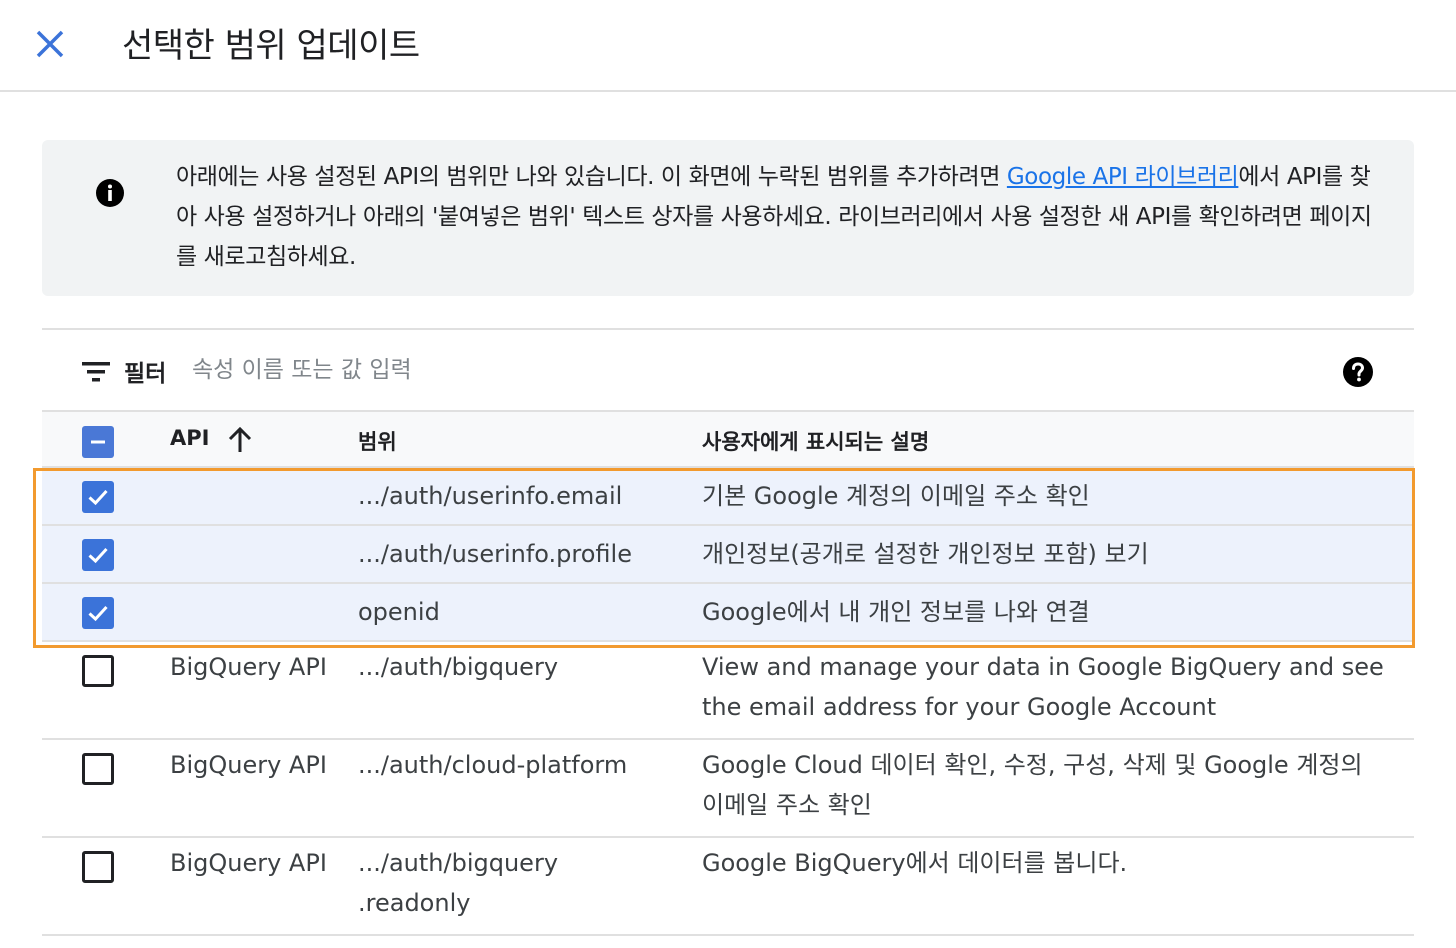 The width and height of the screenshot is (1456, 948). I want to click on filter-bar: 필터, so click(728, 370).